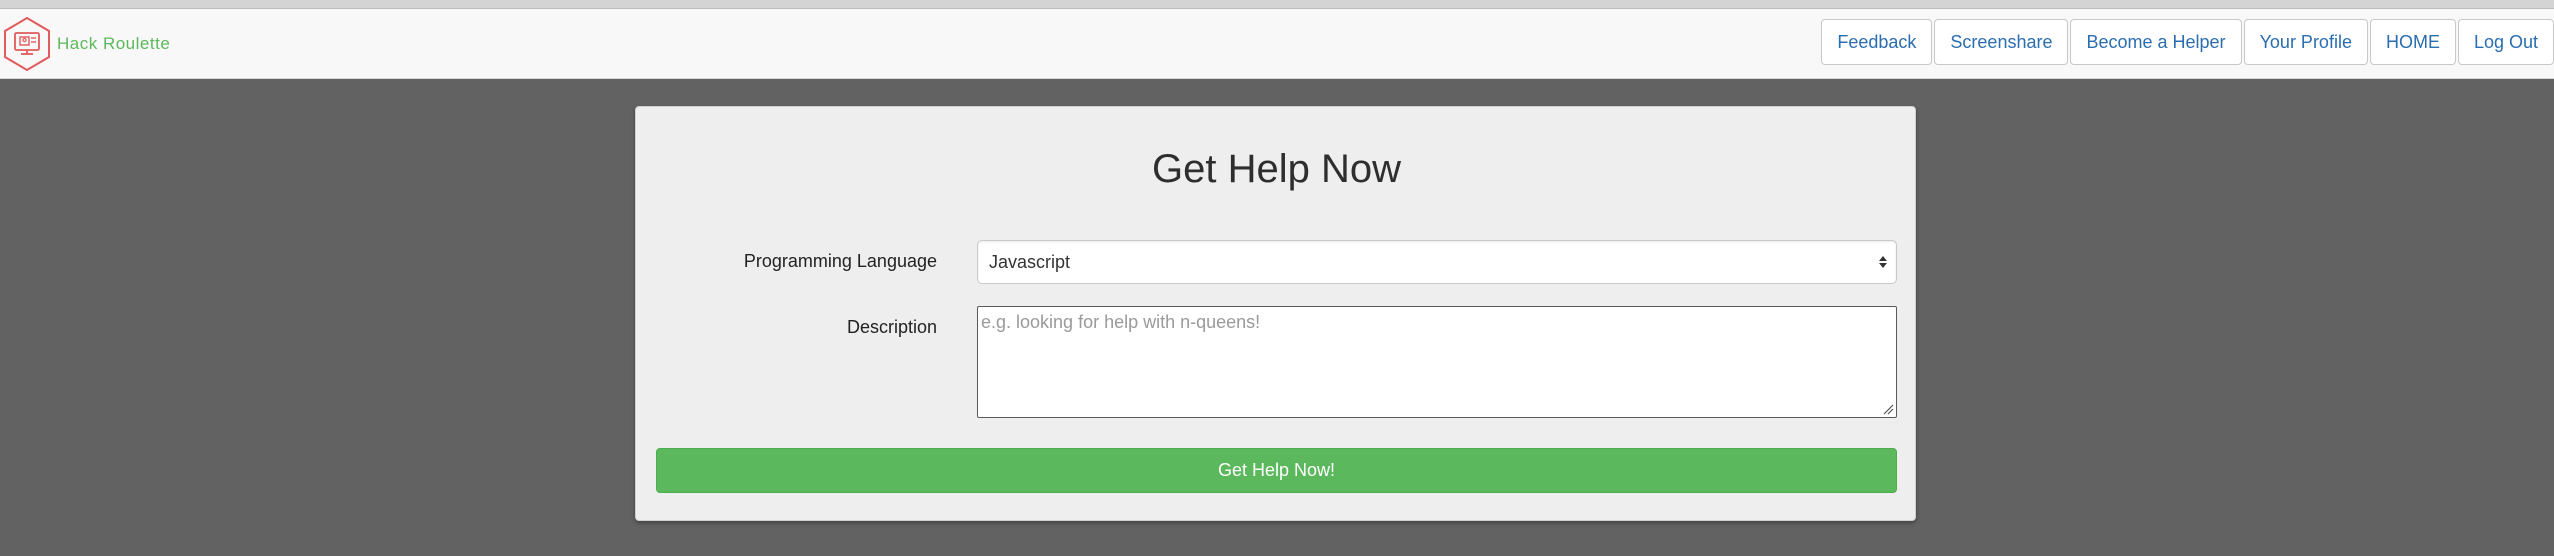  I want to click on nav-screenshare-button: Screenshare, so click(2001, 42).